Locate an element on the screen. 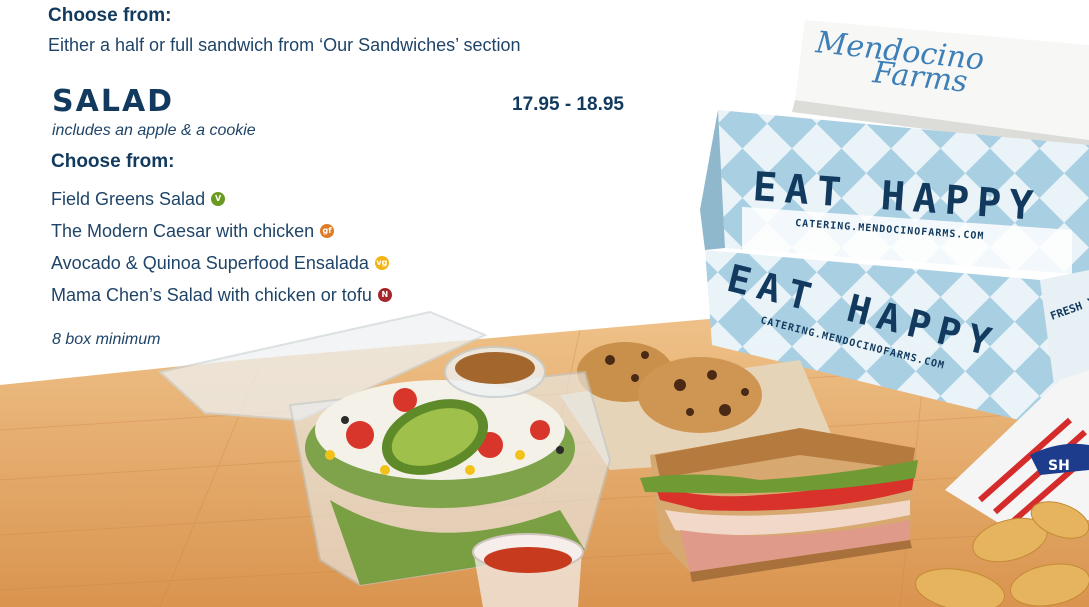  potato-chips is located at coordinates (1002, 554).